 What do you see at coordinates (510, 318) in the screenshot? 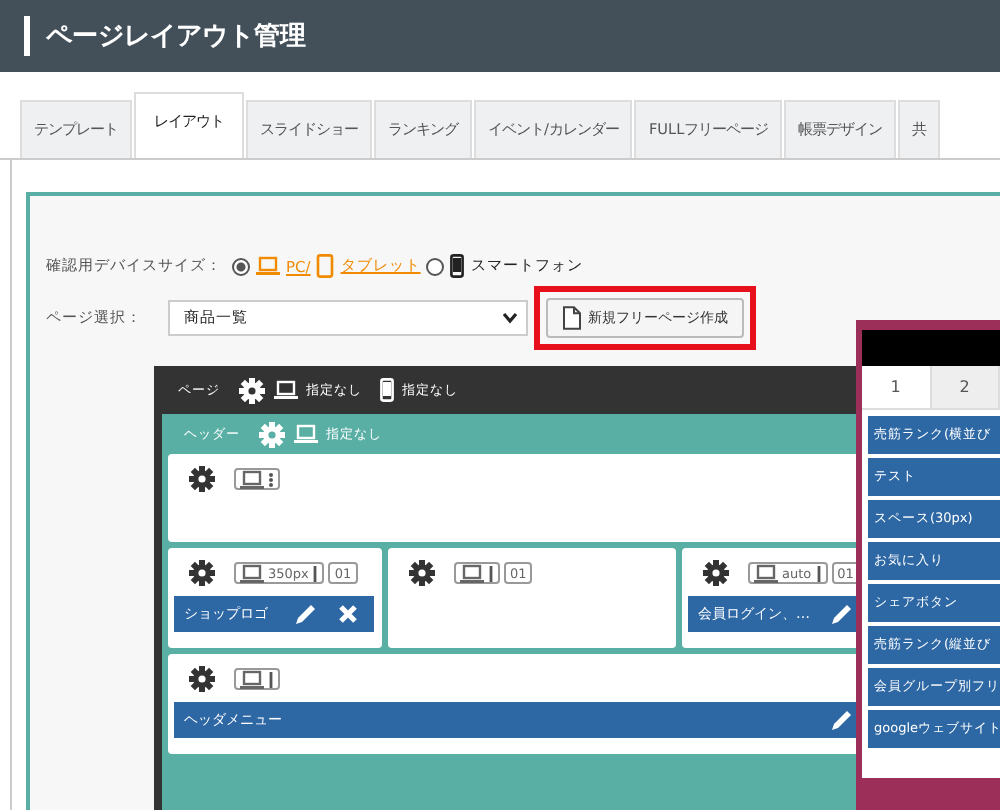
I see `chevron-down-icon` at bounding box center [510, 318].